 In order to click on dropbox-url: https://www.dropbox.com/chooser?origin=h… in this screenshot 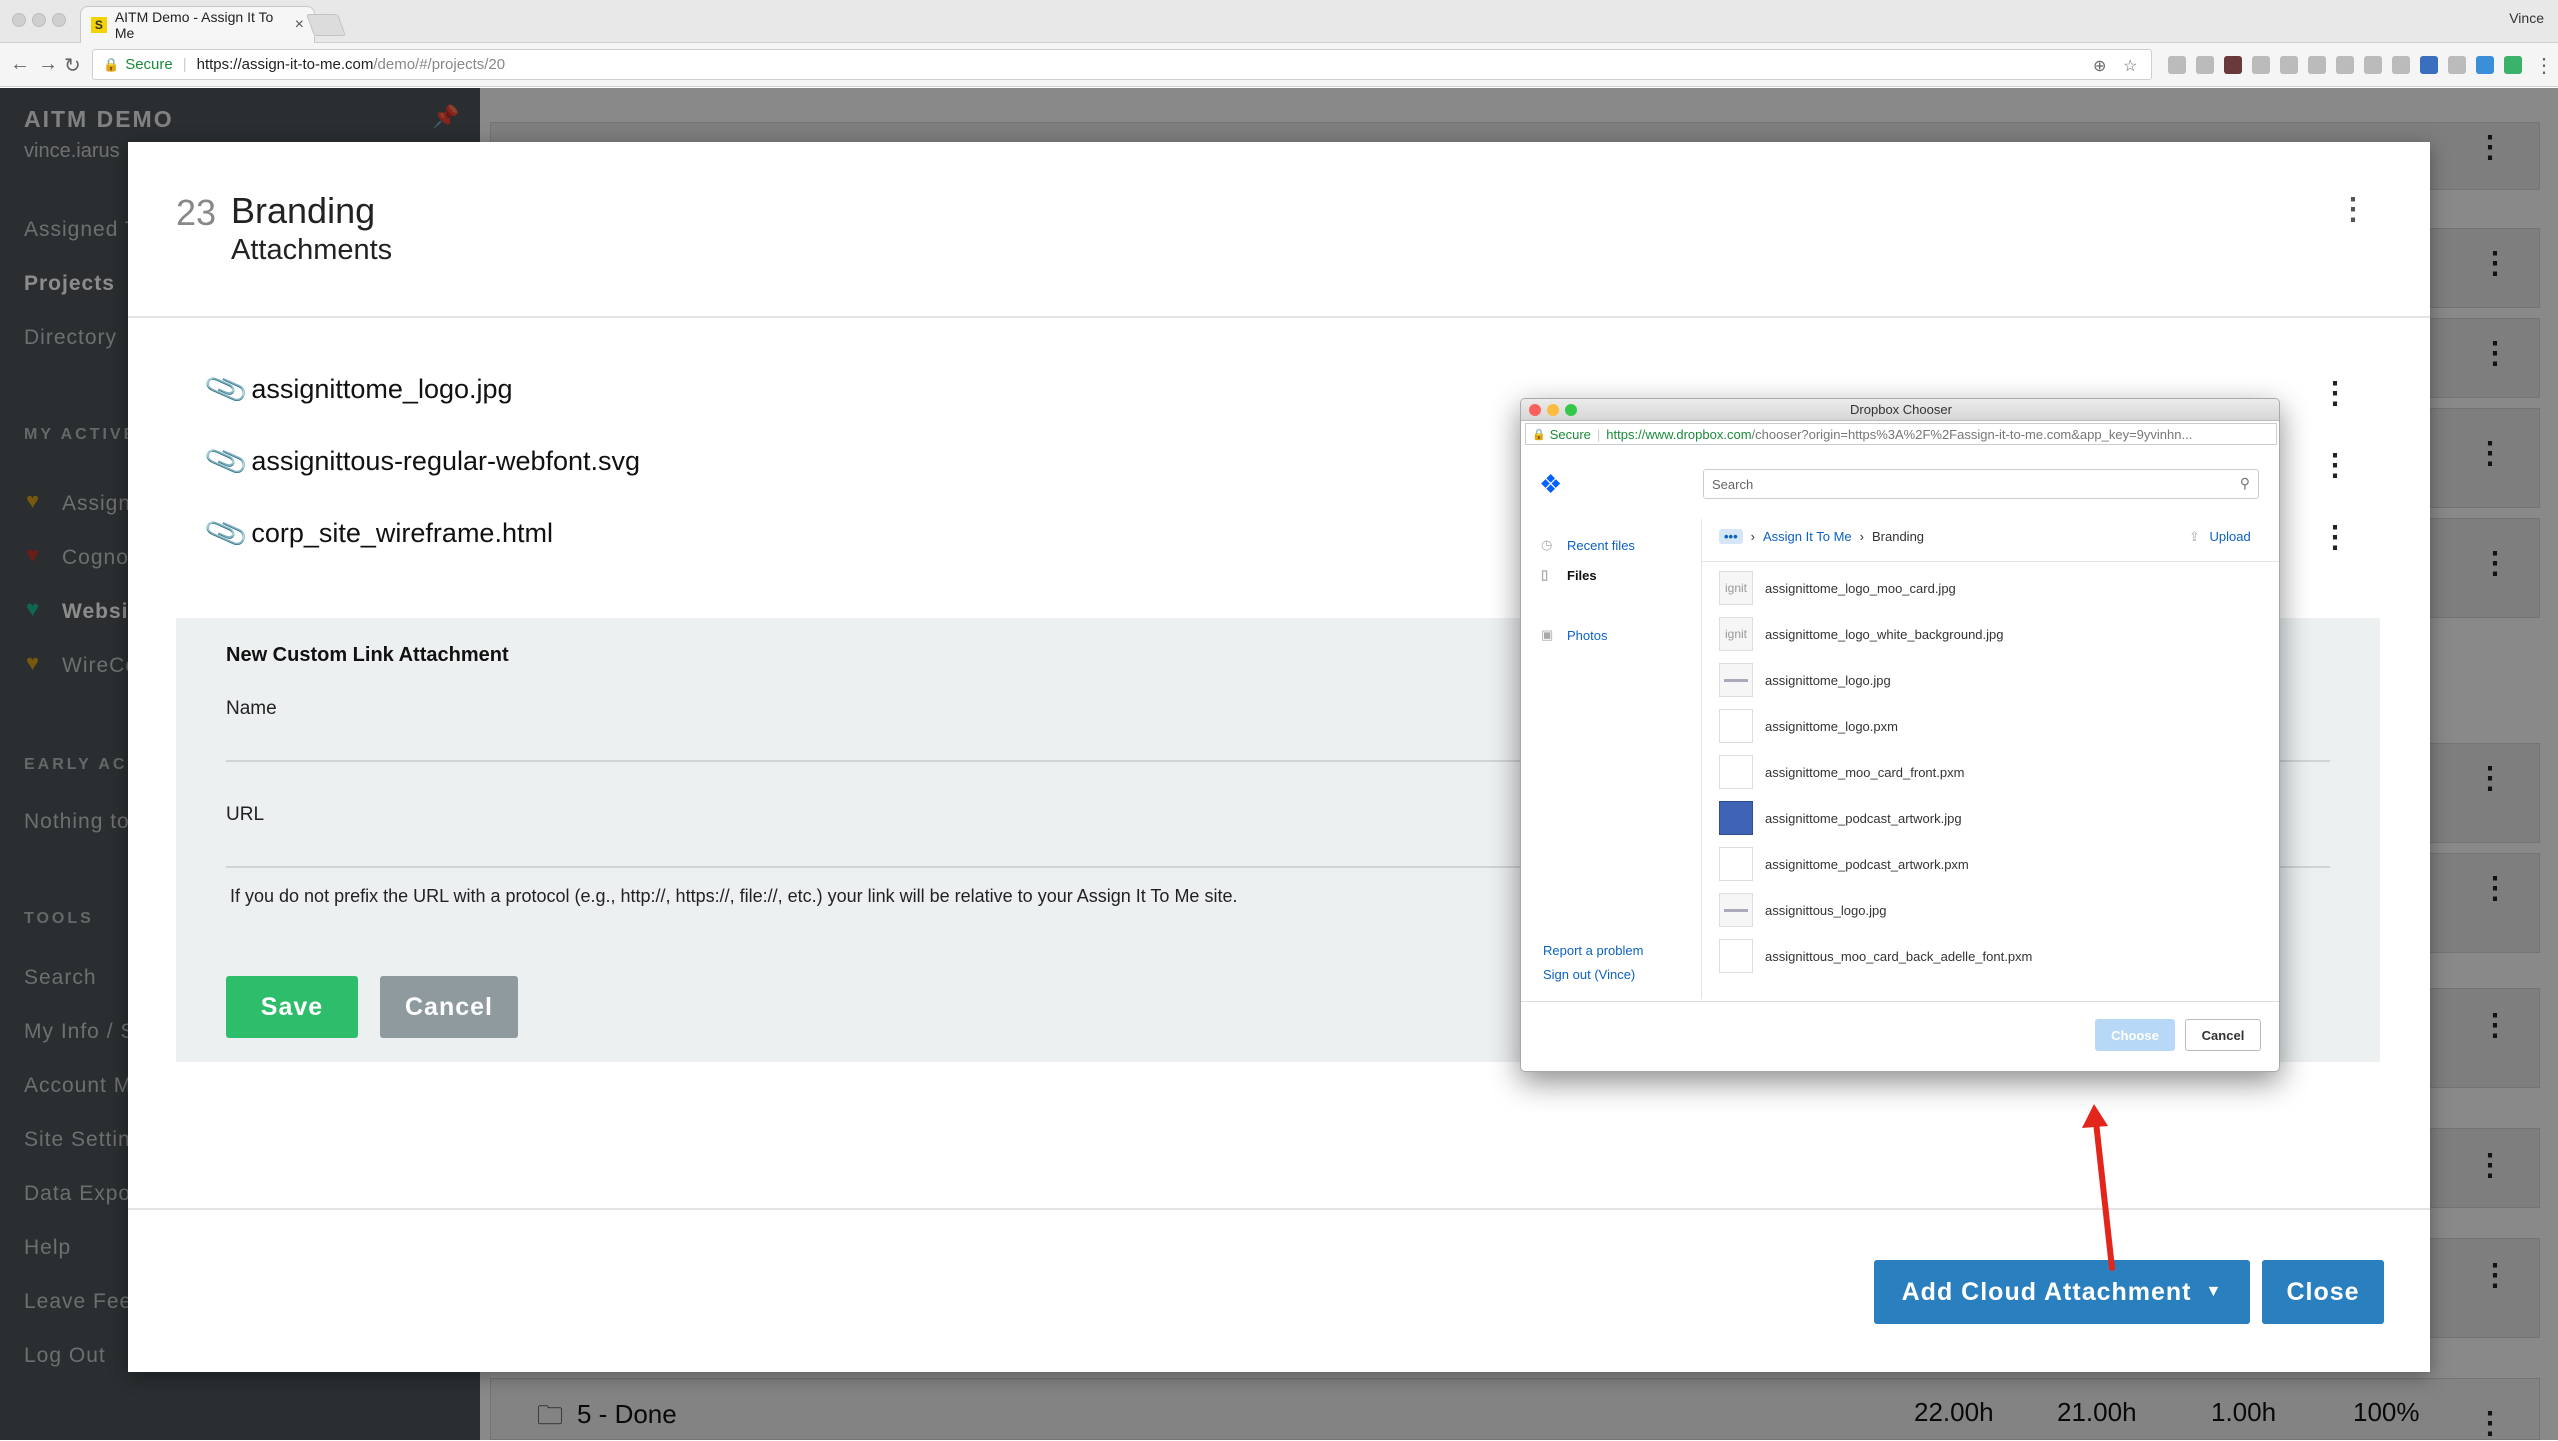, I will do `click(1899, 434)`.